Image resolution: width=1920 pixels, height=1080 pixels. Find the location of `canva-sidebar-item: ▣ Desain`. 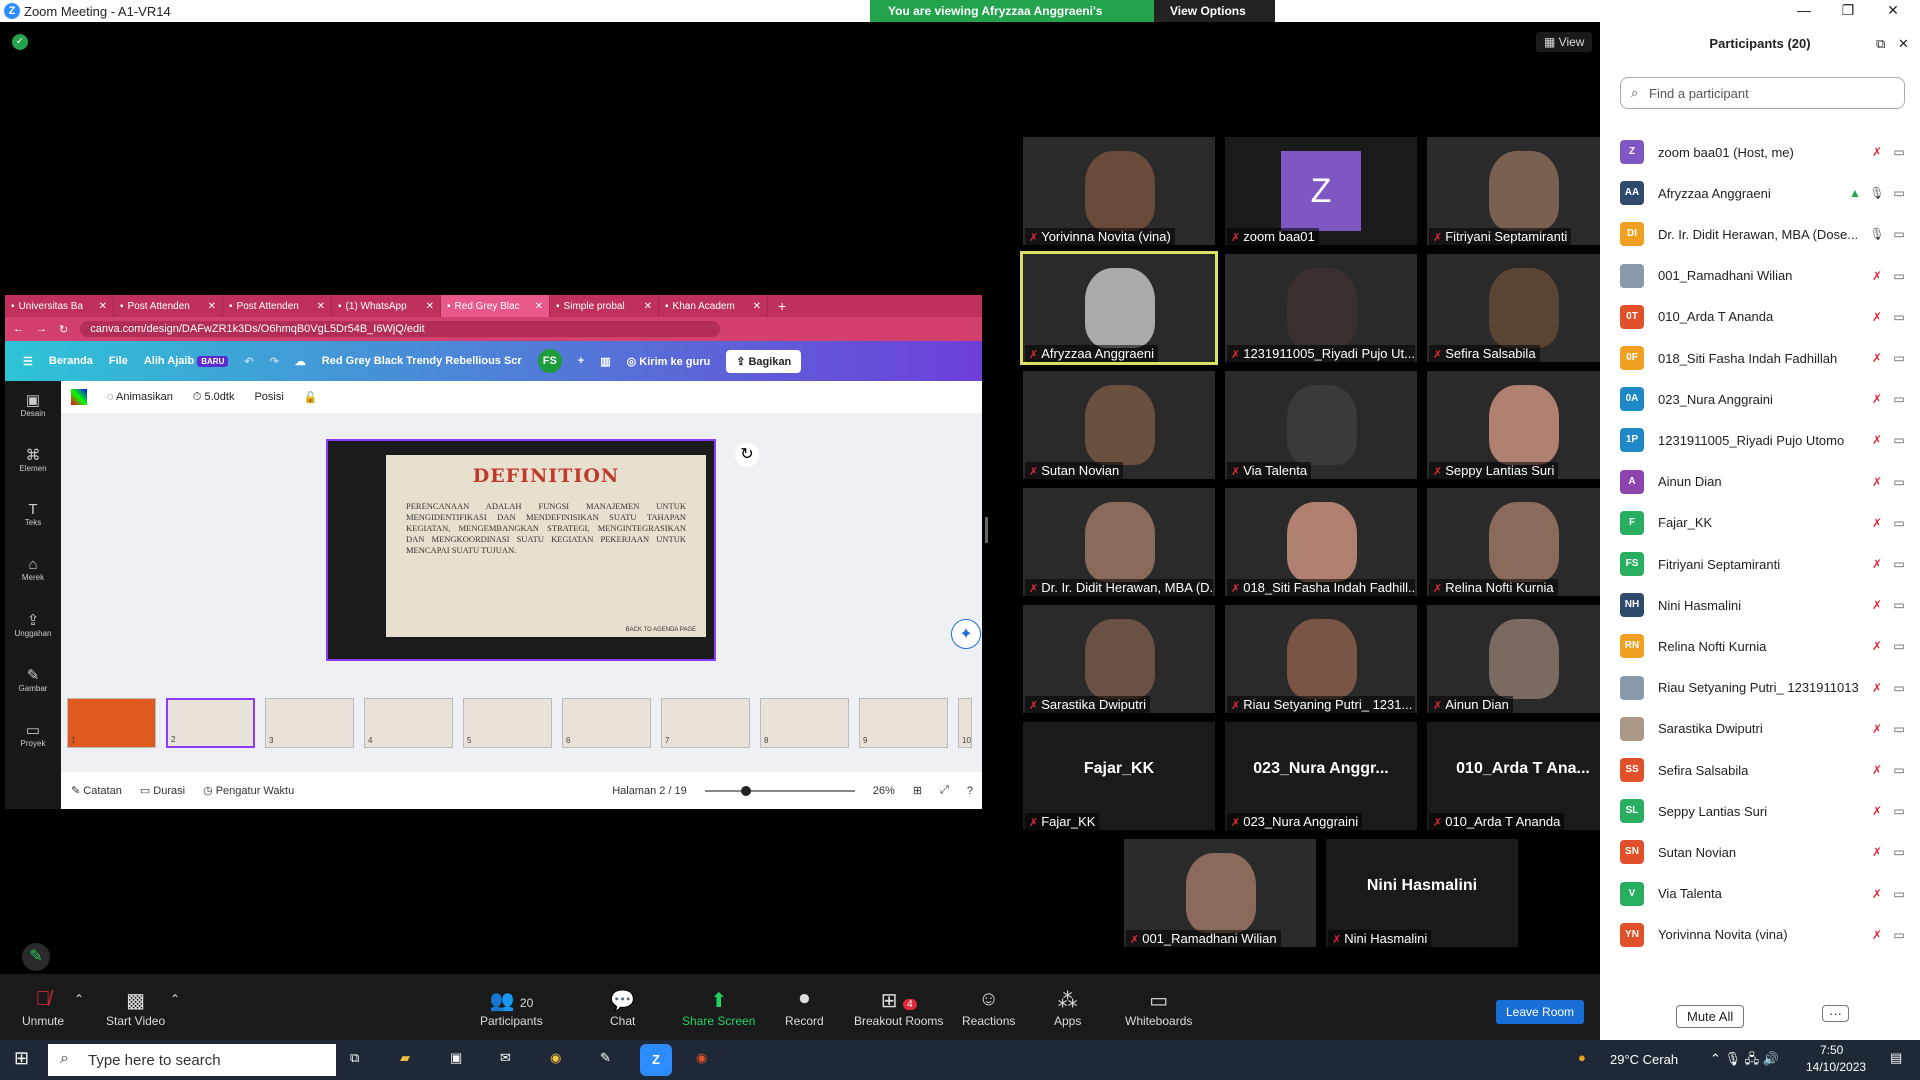

canva-sidebar-item: ▣ Desain is located at coordinates (33, 408).